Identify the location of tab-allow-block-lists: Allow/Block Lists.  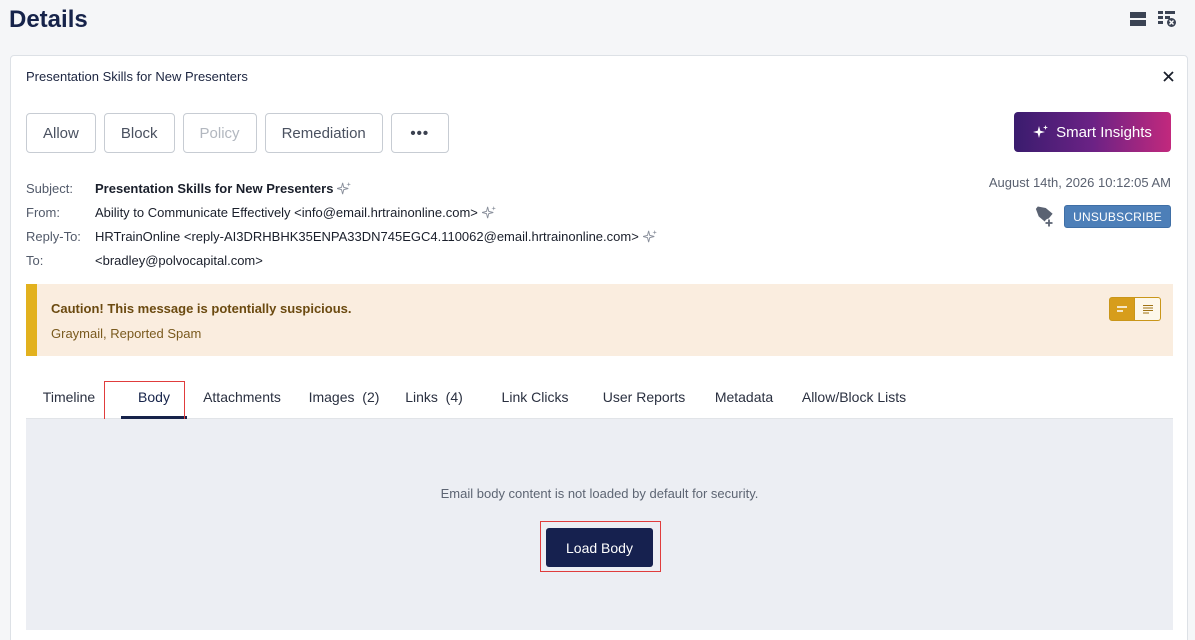
(854, 396).